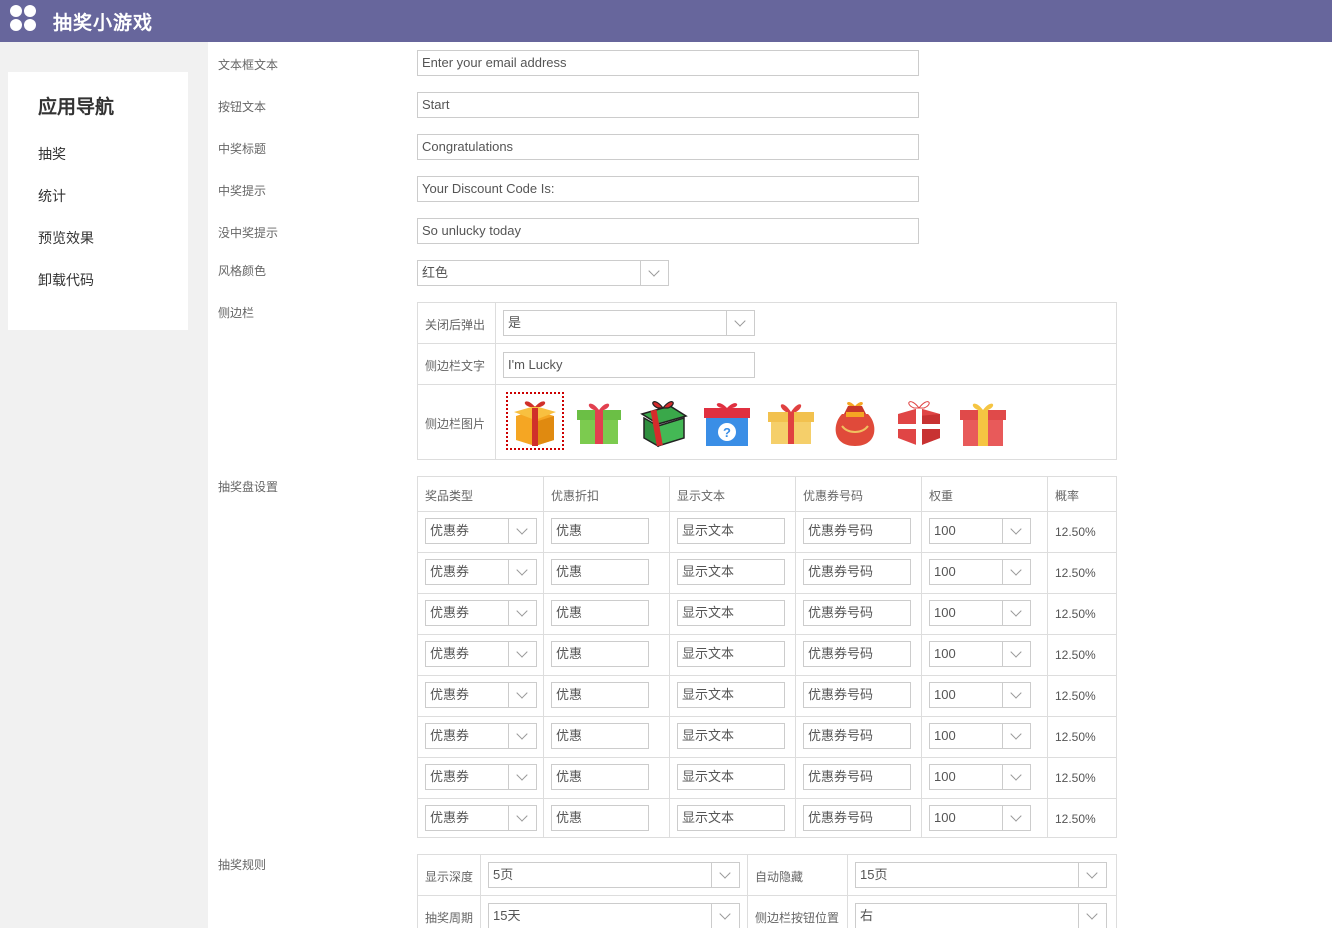 The image size is (1332, 928). Describe the element at coordinates (791, 421) in the screenshot. I see `gift-box-yellow-icon` at that location.